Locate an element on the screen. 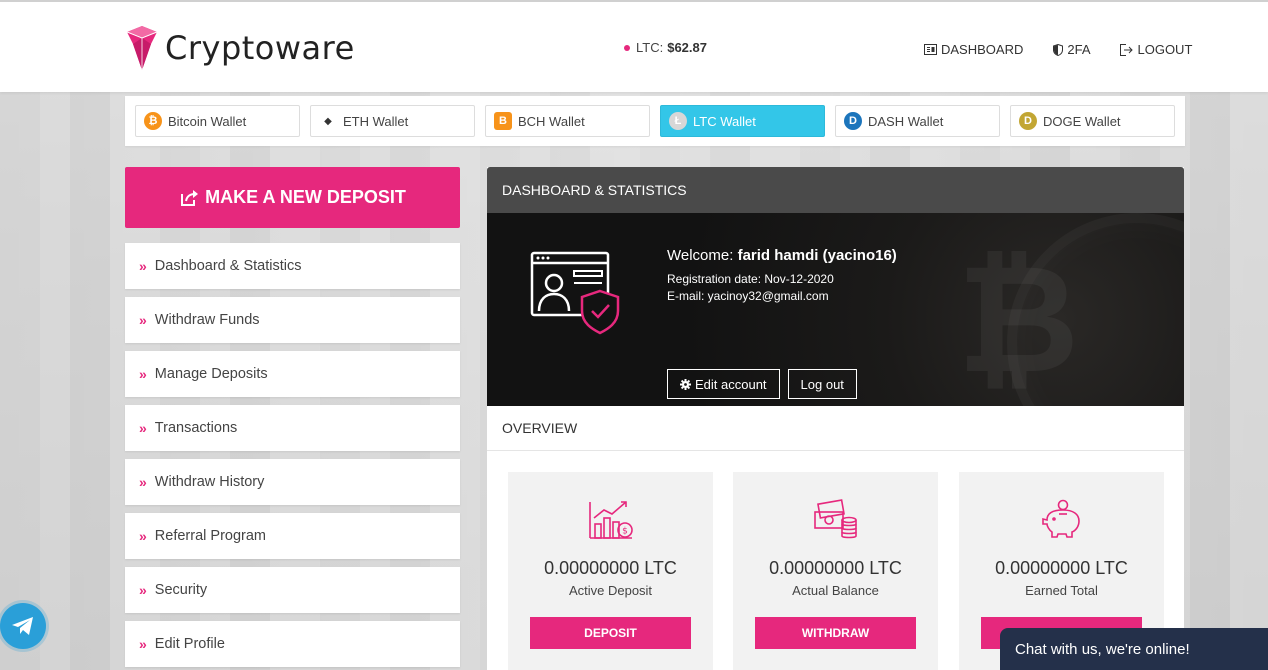 This screenshot has width=1268, height=670. edit-account-button: Edit account is located at coordinates (723, 384).